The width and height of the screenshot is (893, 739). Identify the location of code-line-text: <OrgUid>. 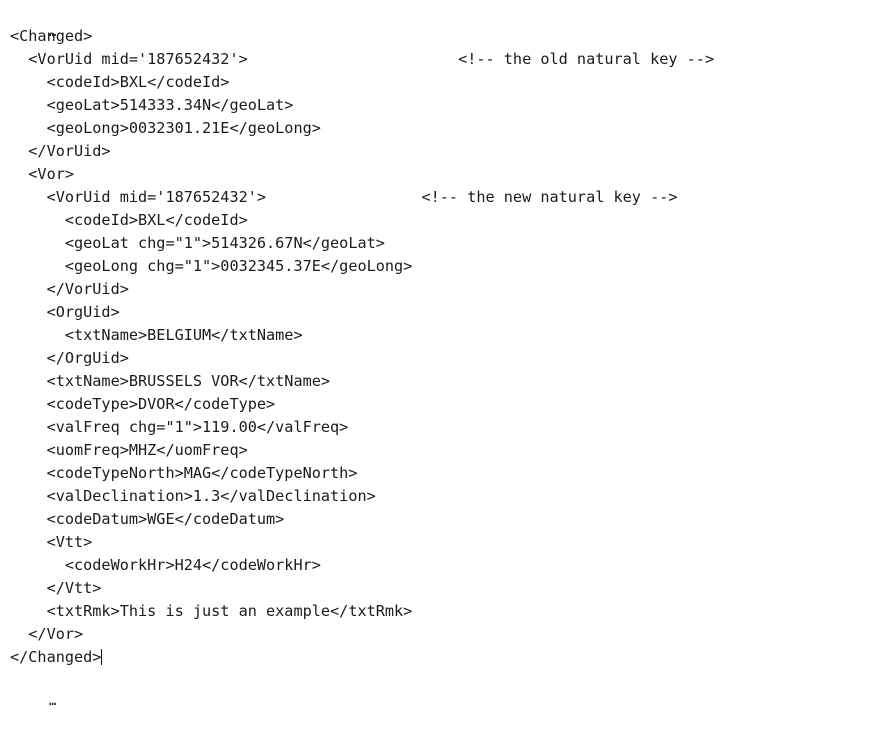
(65, 312).